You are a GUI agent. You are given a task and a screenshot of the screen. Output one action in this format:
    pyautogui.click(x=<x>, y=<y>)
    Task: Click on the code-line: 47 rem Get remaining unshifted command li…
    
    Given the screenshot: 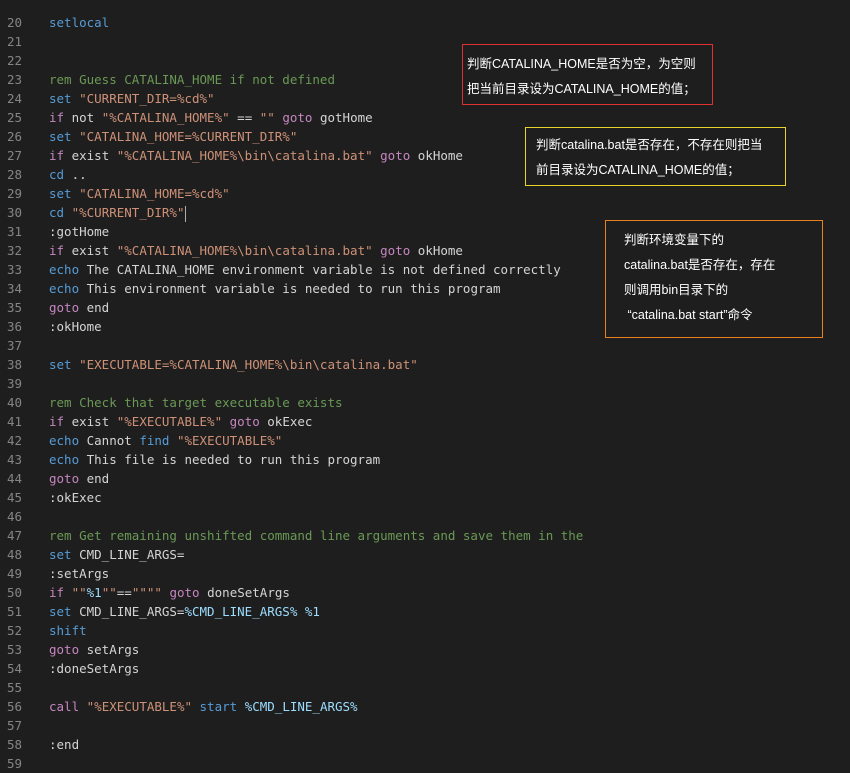 What is the action you would take?
    pyautogui.click(x=425, y=535)
    